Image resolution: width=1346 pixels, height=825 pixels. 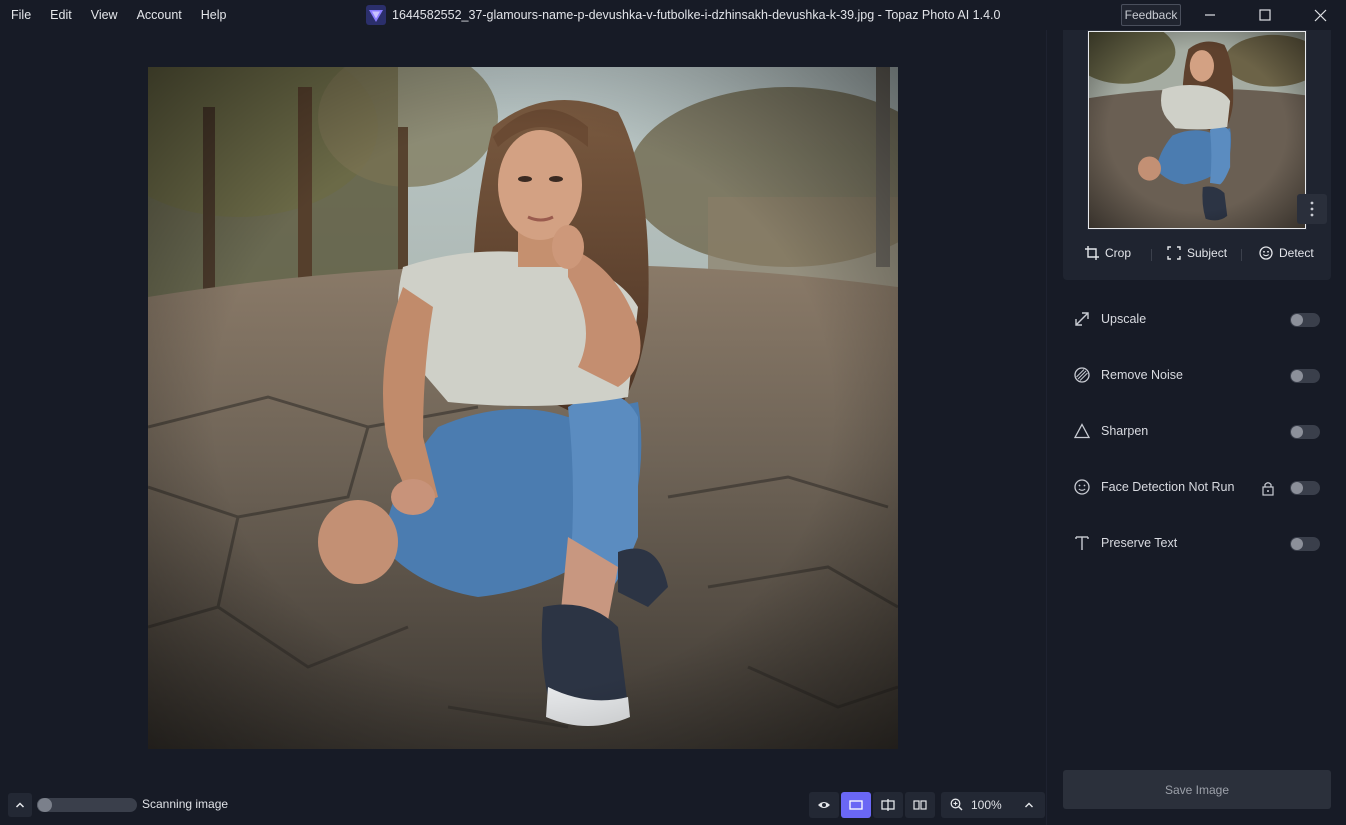 I want to click on navigator-frame, so click(x=1197, y=130).